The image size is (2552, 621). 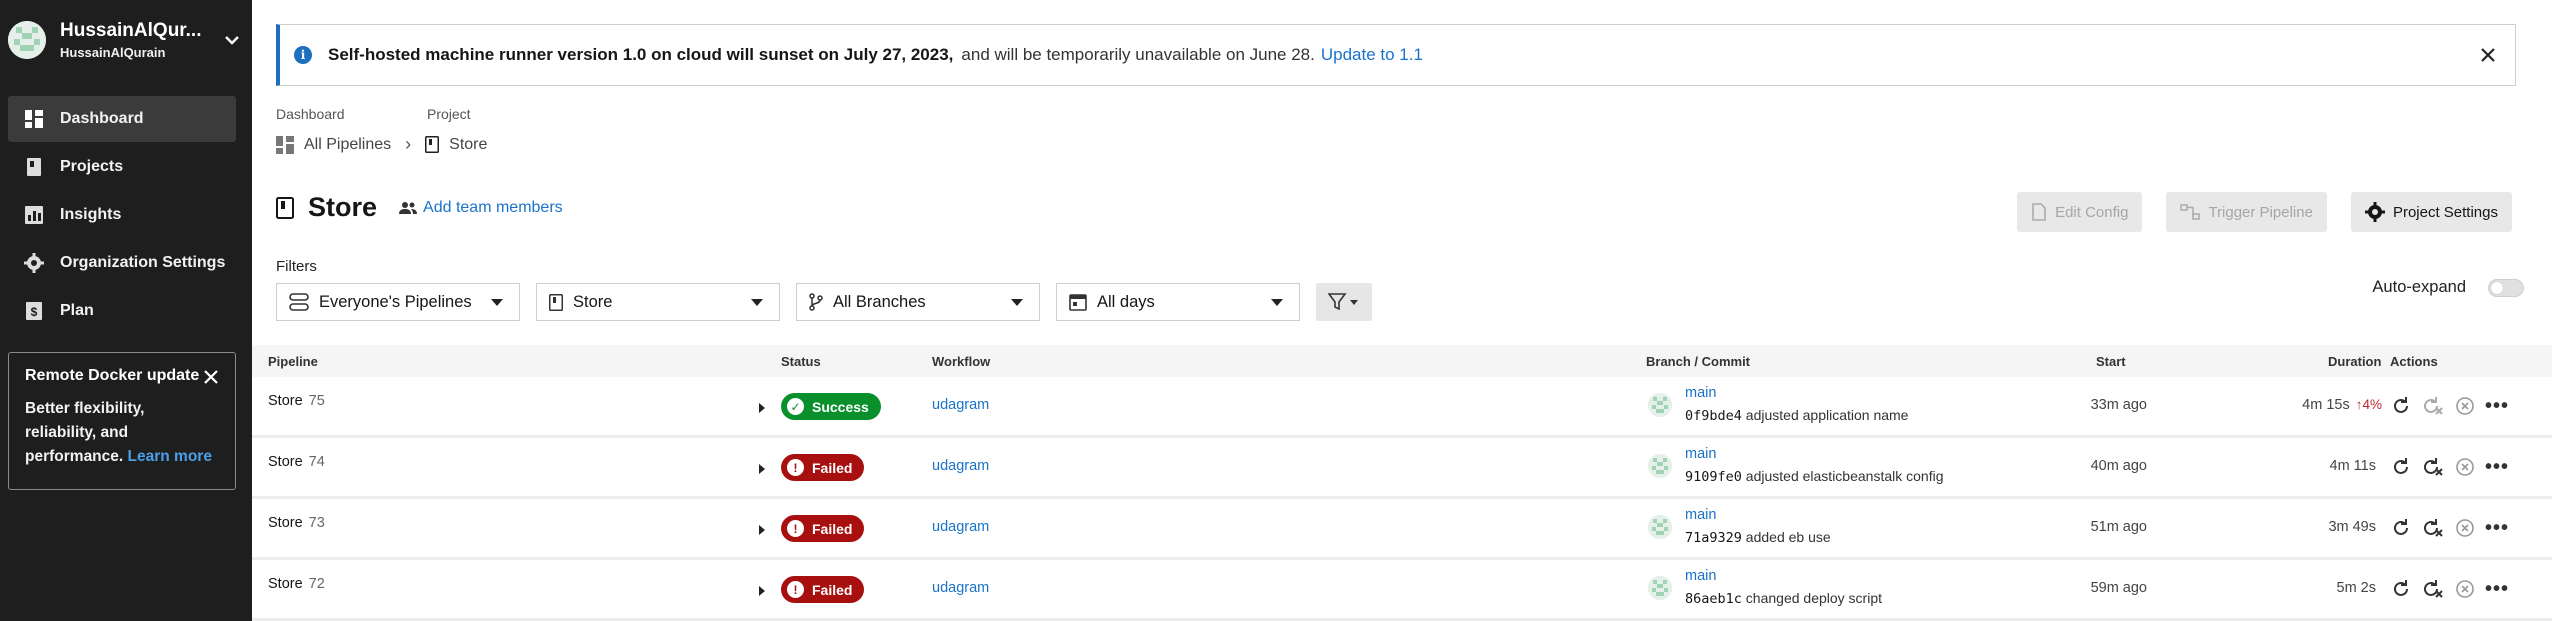 I want to click on column-header-workflow: Workflow, so click(x=961, y=361).